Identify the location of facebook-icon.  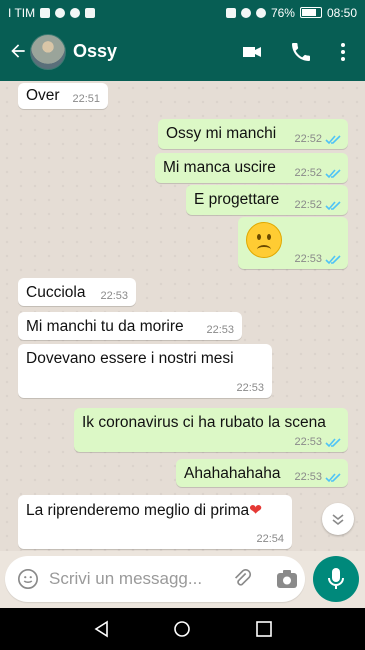
(75, 12).